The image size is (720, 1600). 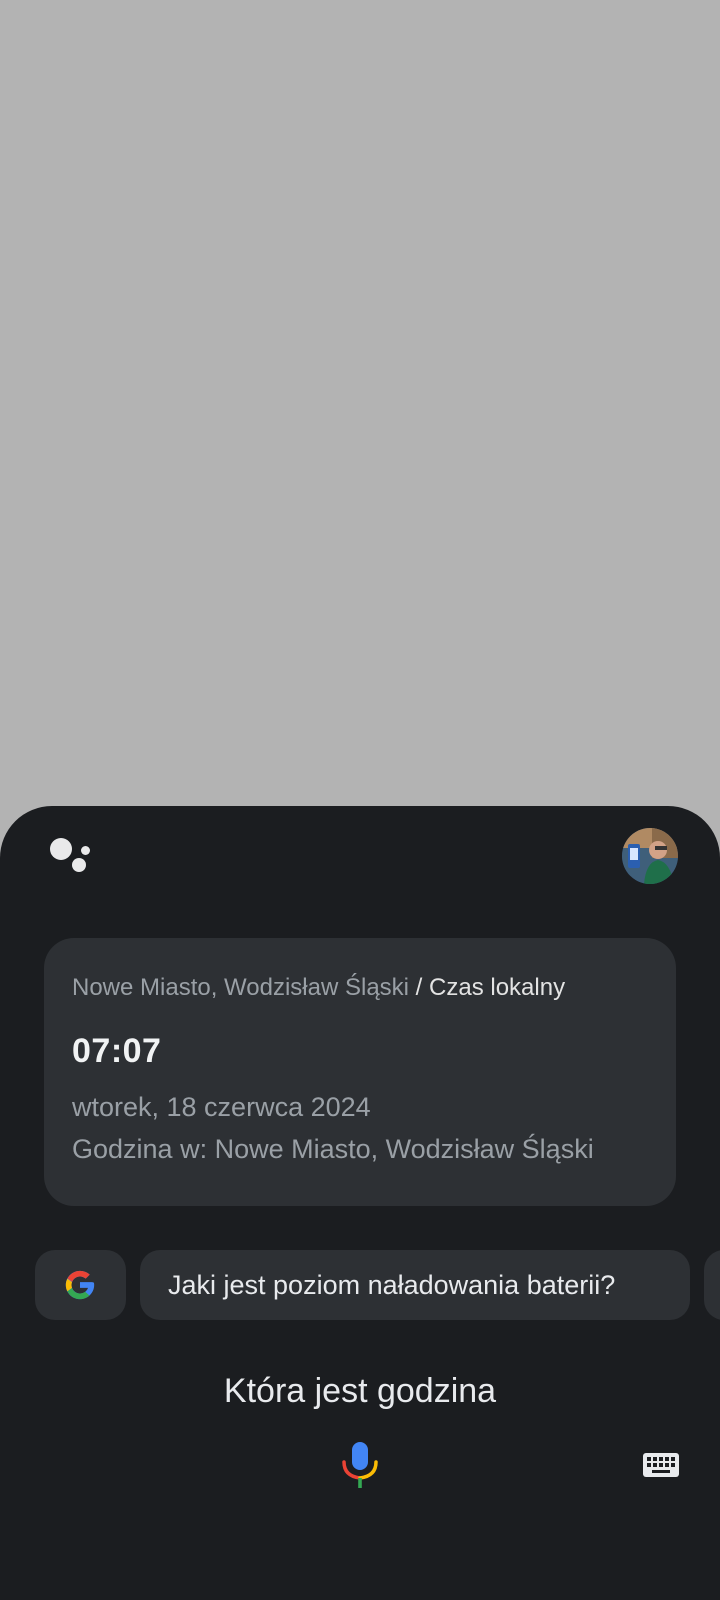 I want to click on google-g-icon, so click(x=80, y=1285).